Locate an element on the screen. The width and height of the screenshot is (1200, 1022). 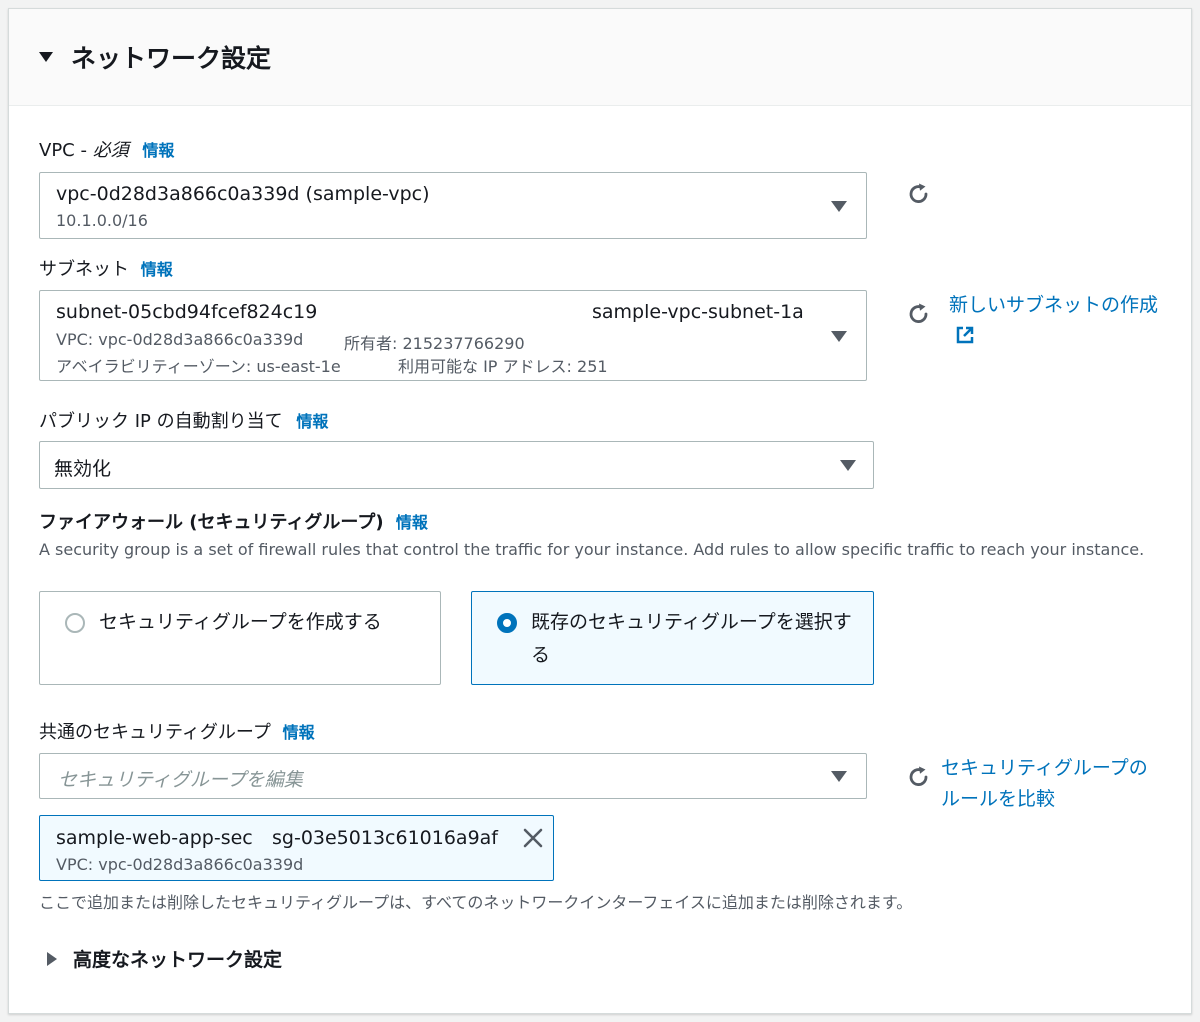
create-sg-option-label: セキュリティグループを作成する is located at coordinates (240, 622).